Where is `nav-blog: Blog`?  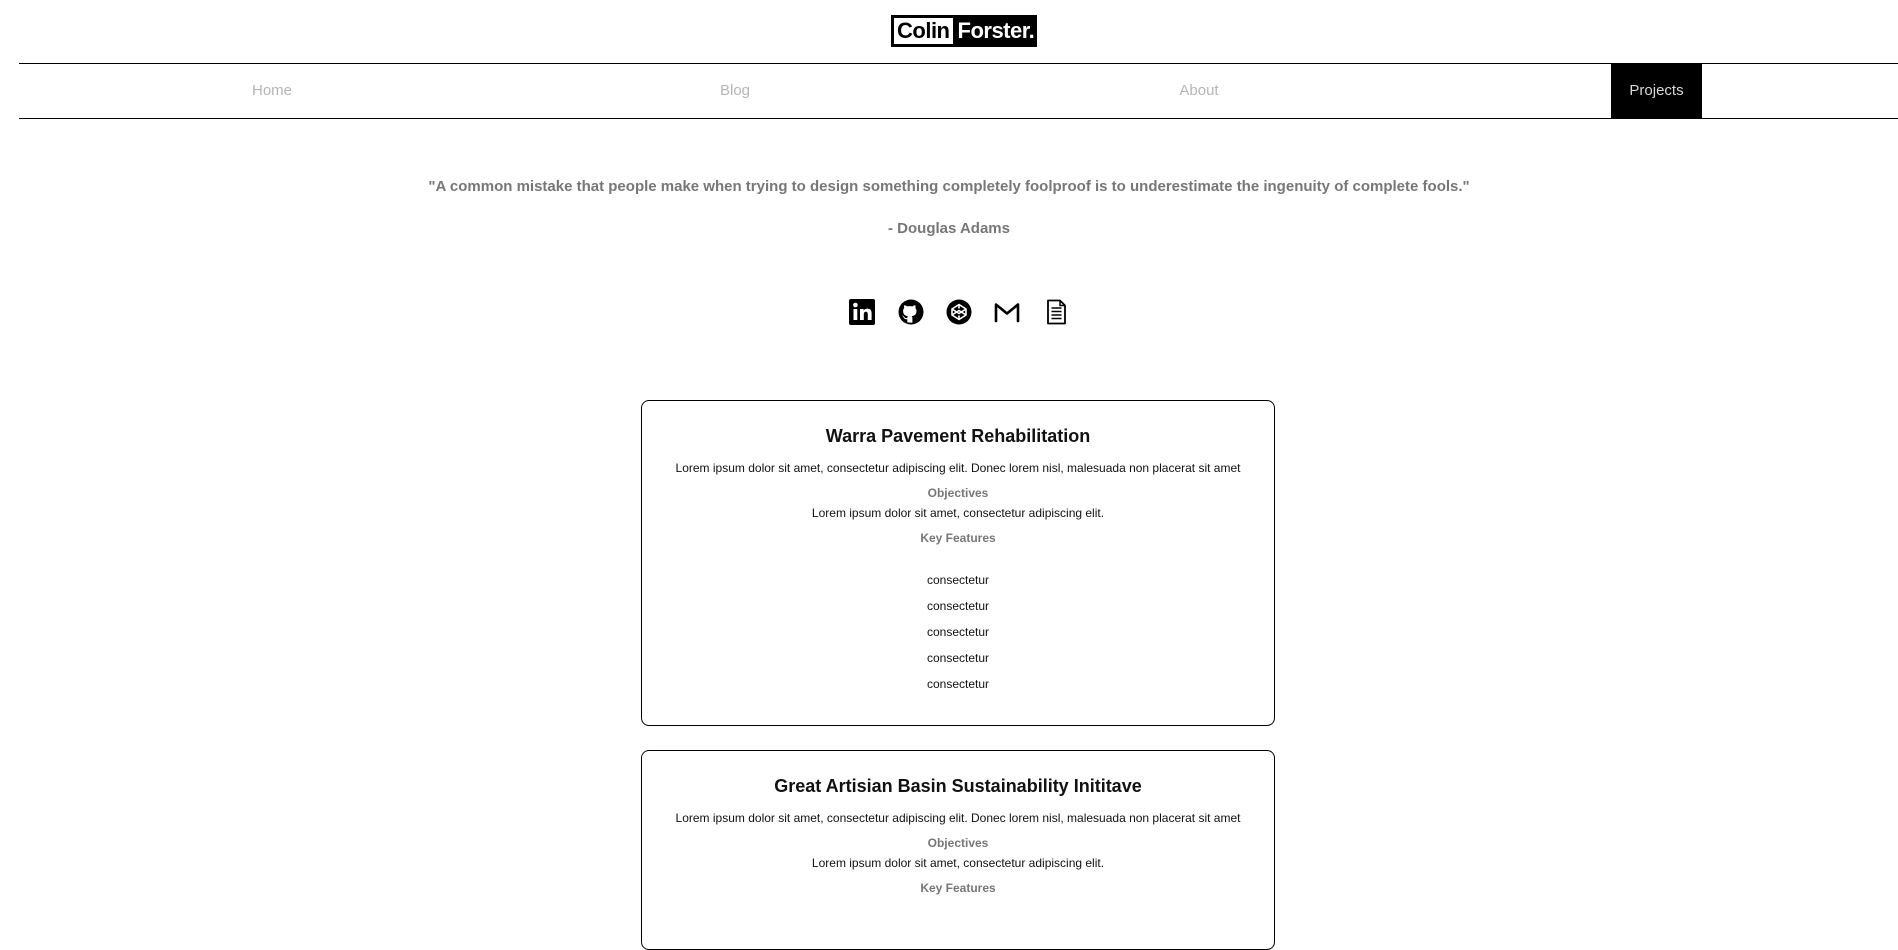
nav-blog: Blog is located at coordinates (735, 91).